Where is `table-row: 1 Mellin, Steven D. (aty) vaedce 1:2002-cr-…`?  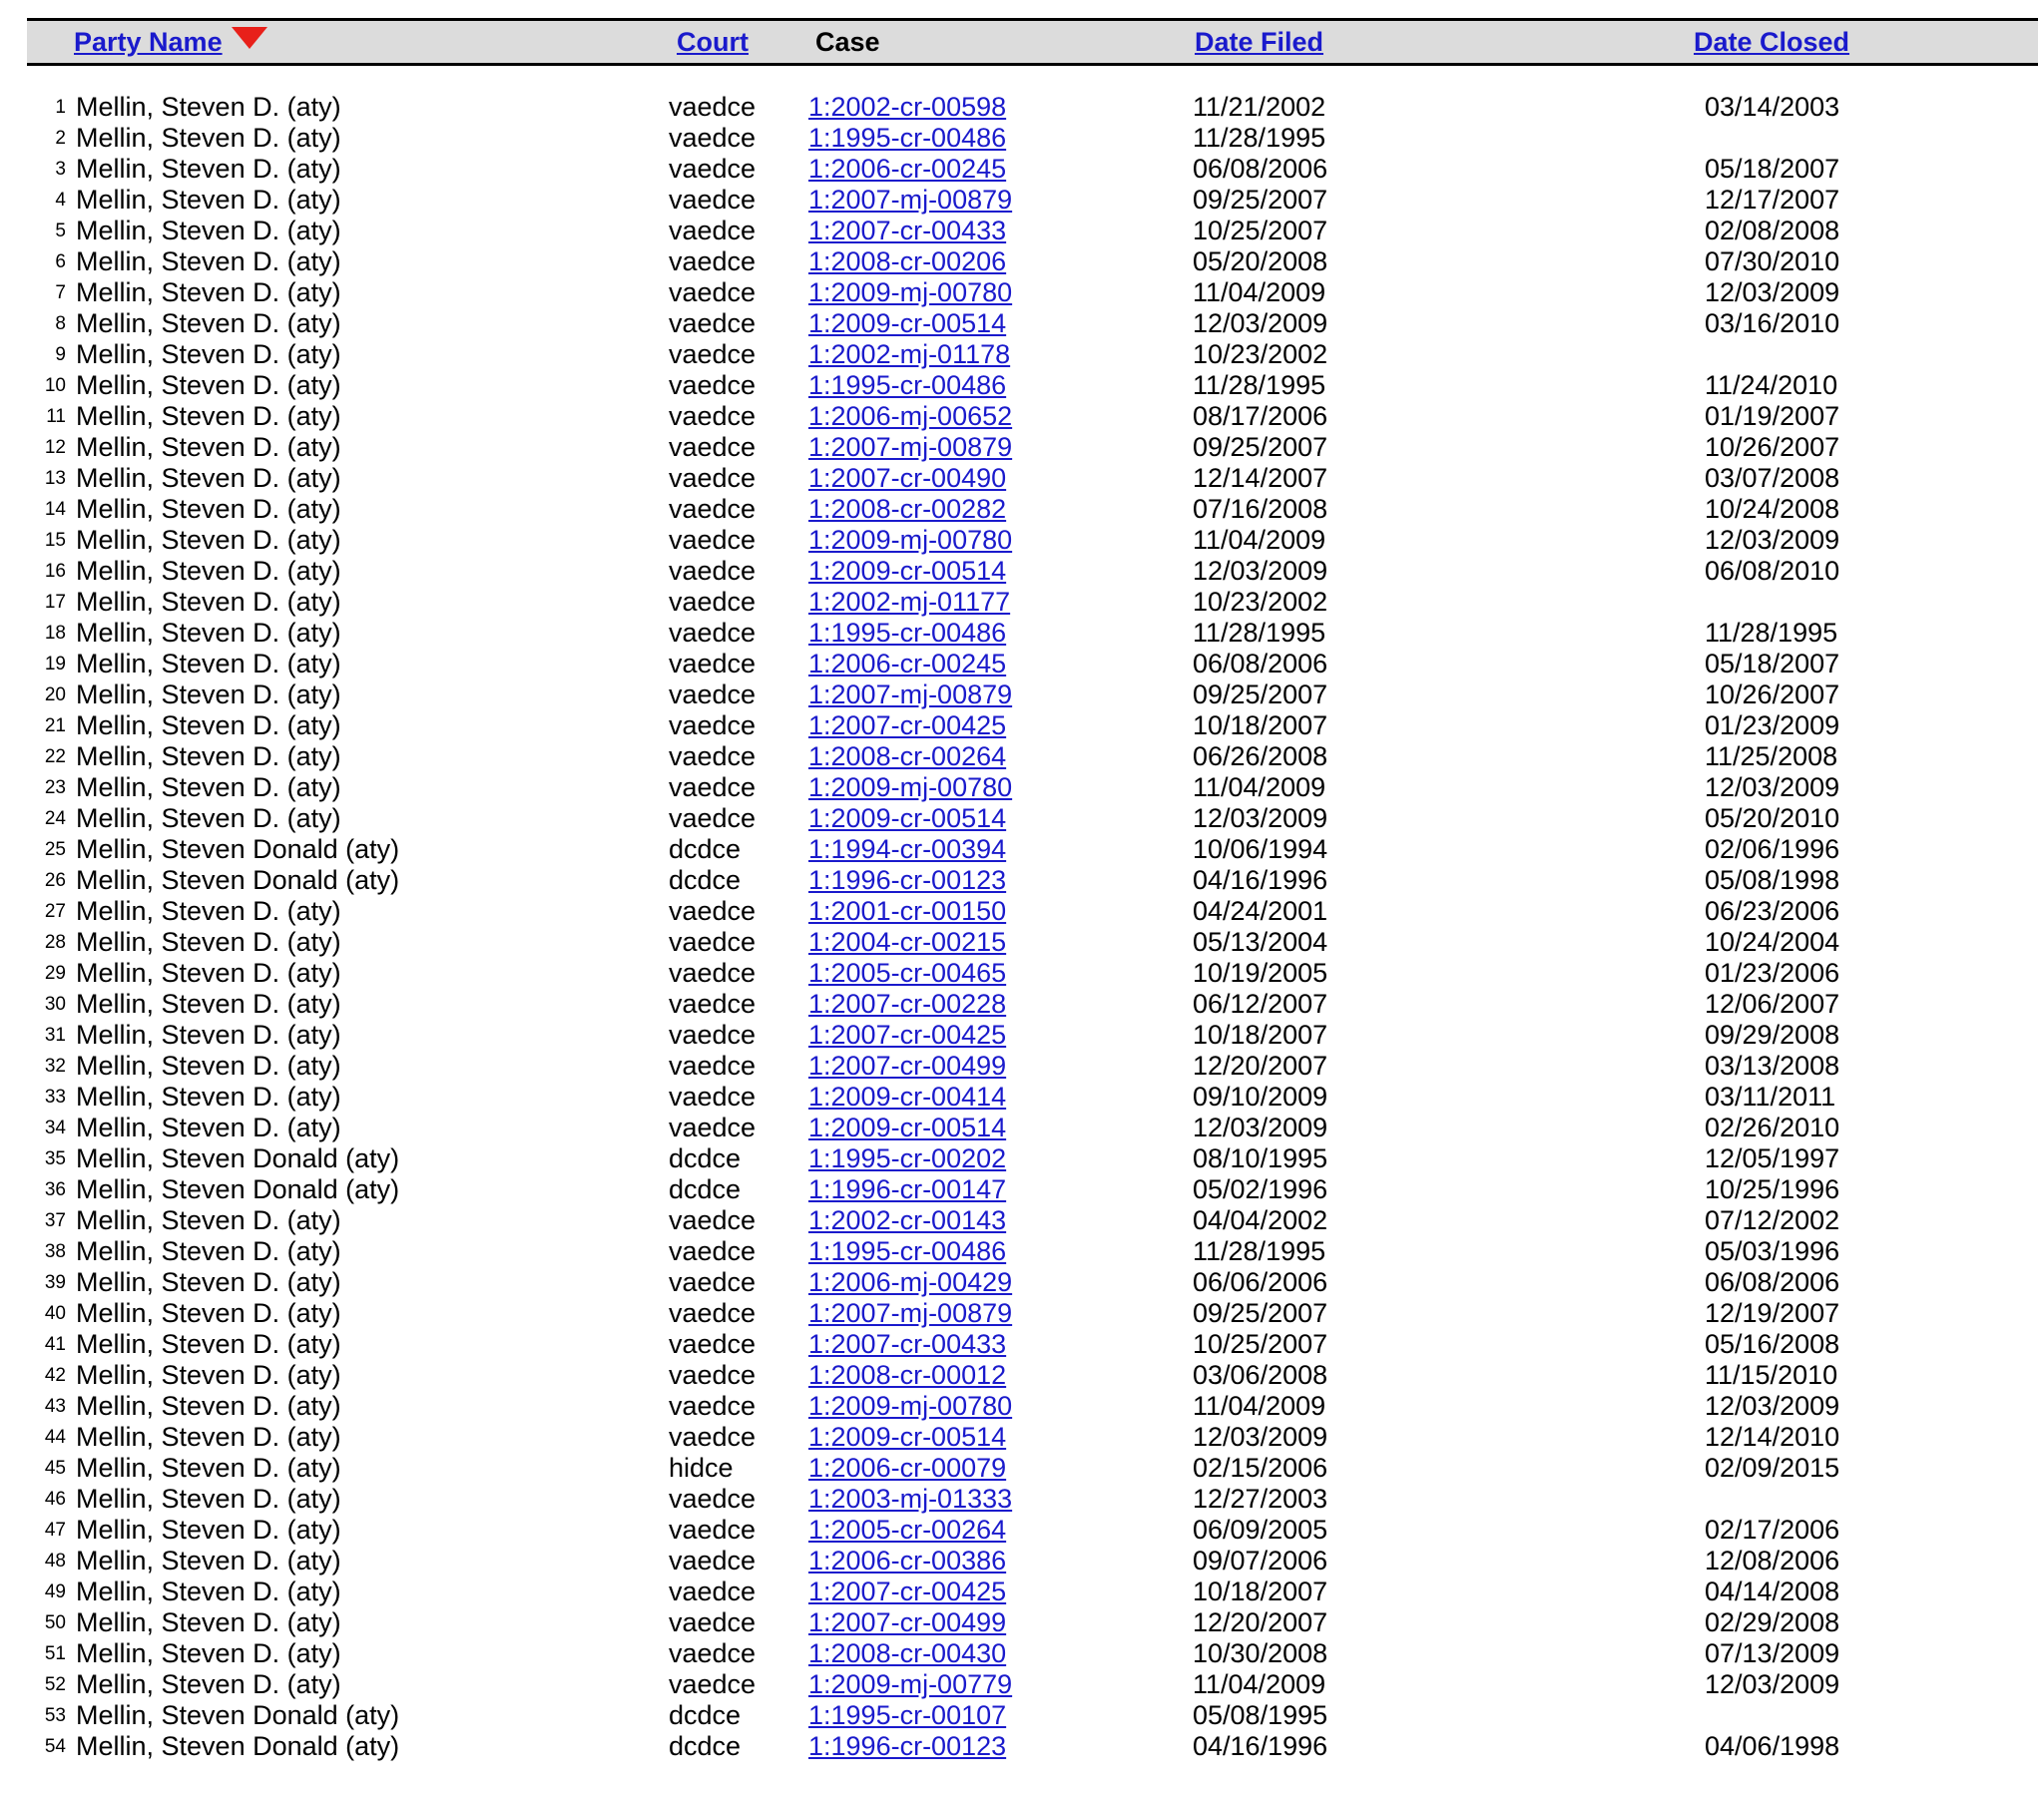
table-row: 1 Mellin, Steven D. (aty) vaedce 1:2002-cr-… is located at coordinates (1022, 107).